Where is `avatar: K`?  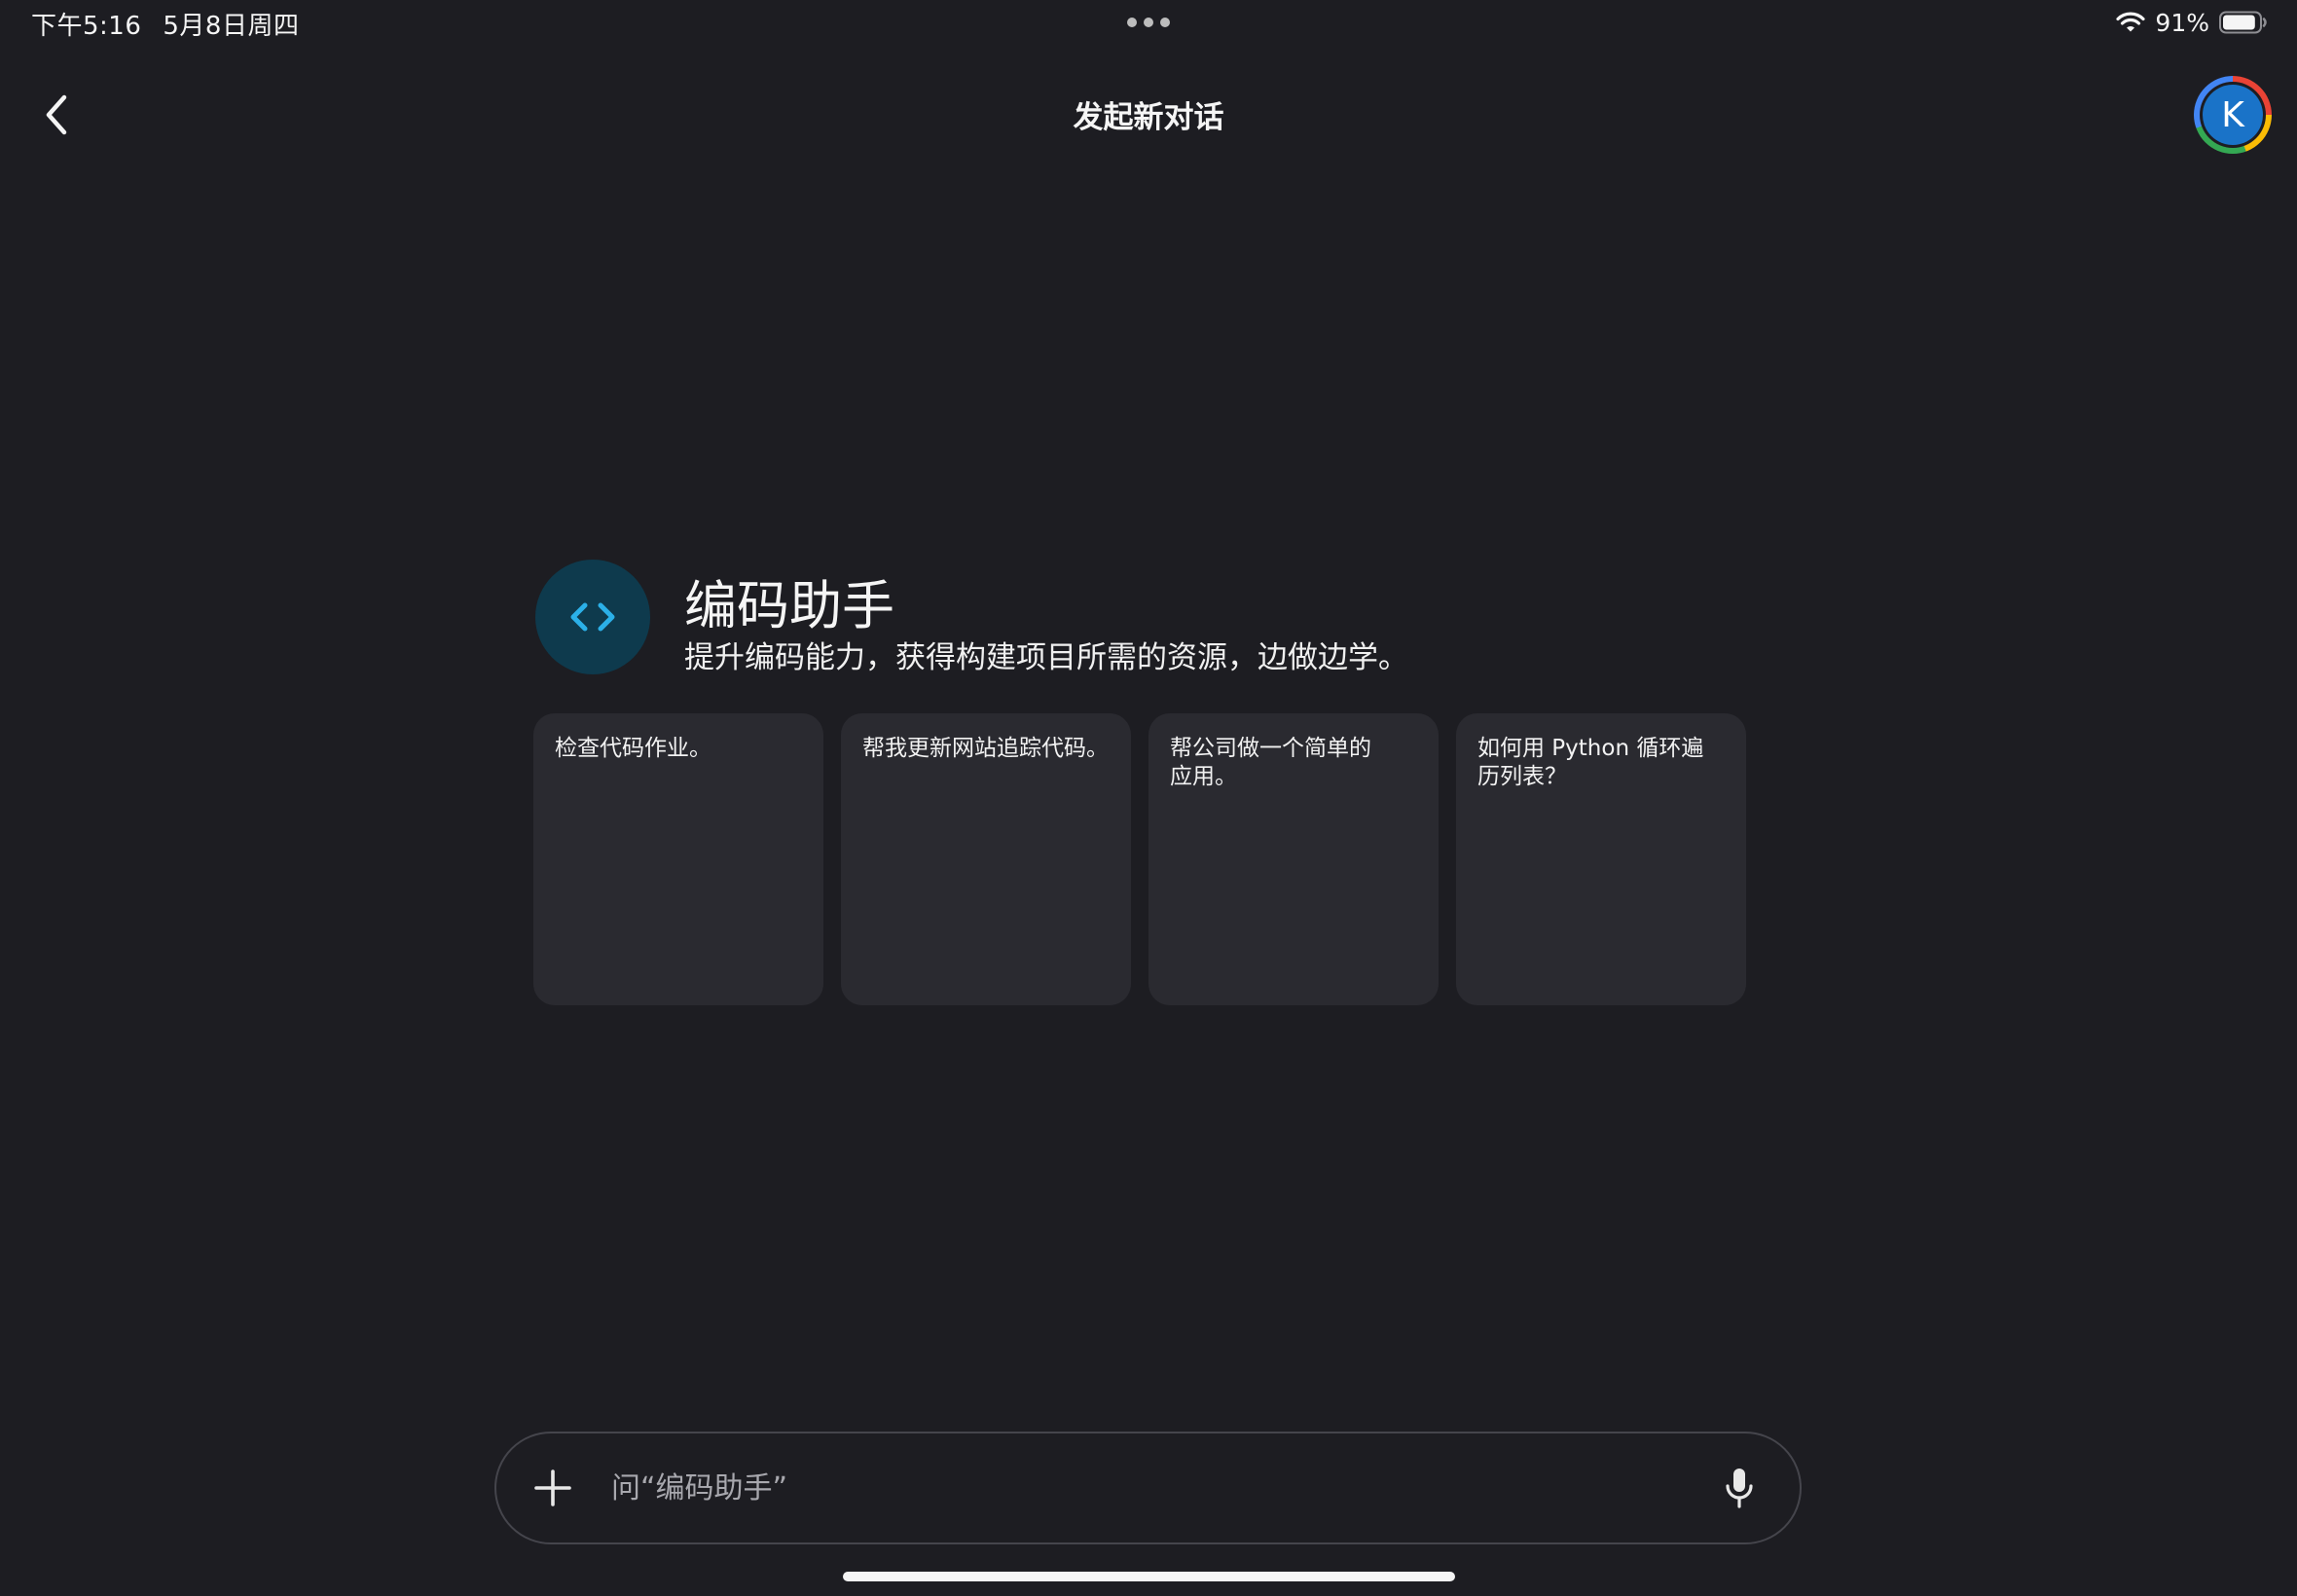 avatar: K is located at coordinates (2233, 115).